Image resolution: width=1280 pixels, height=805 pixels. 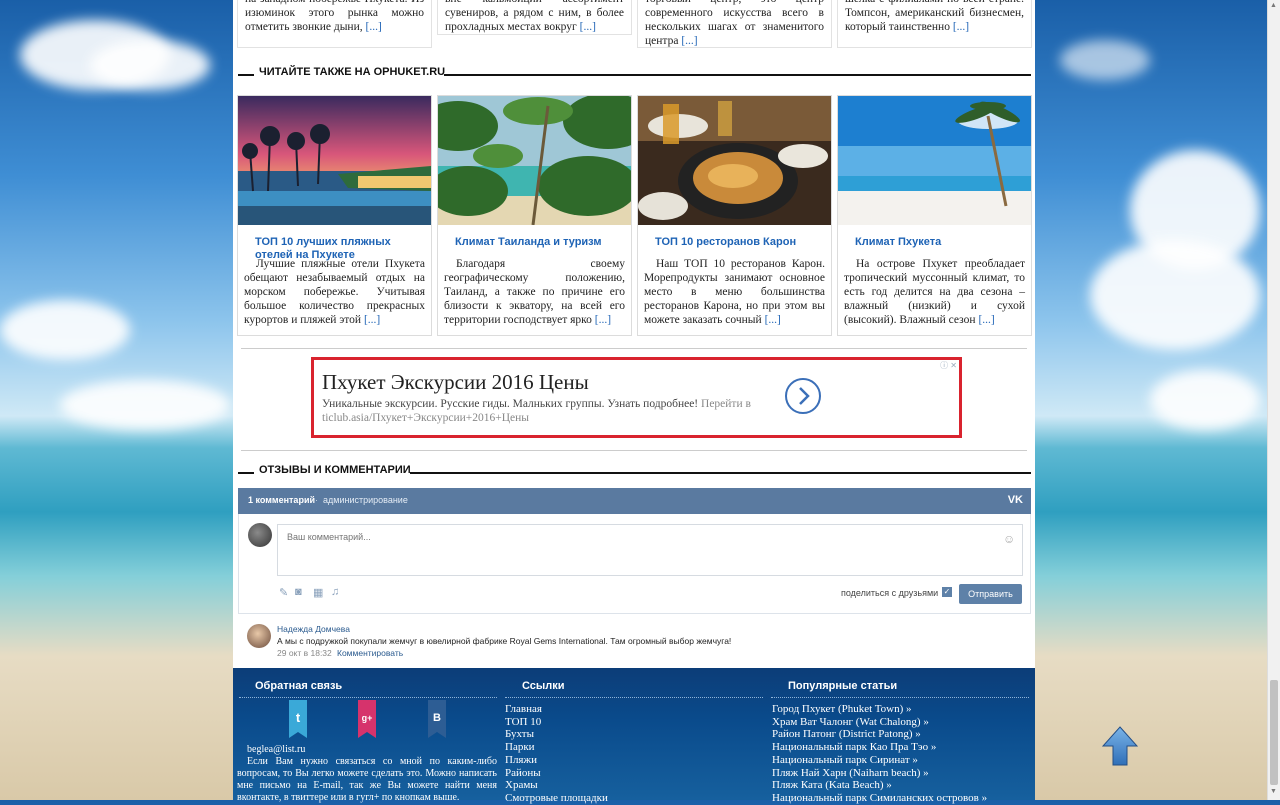 I want to click on vk-button: B, so click(x=437, y=719).